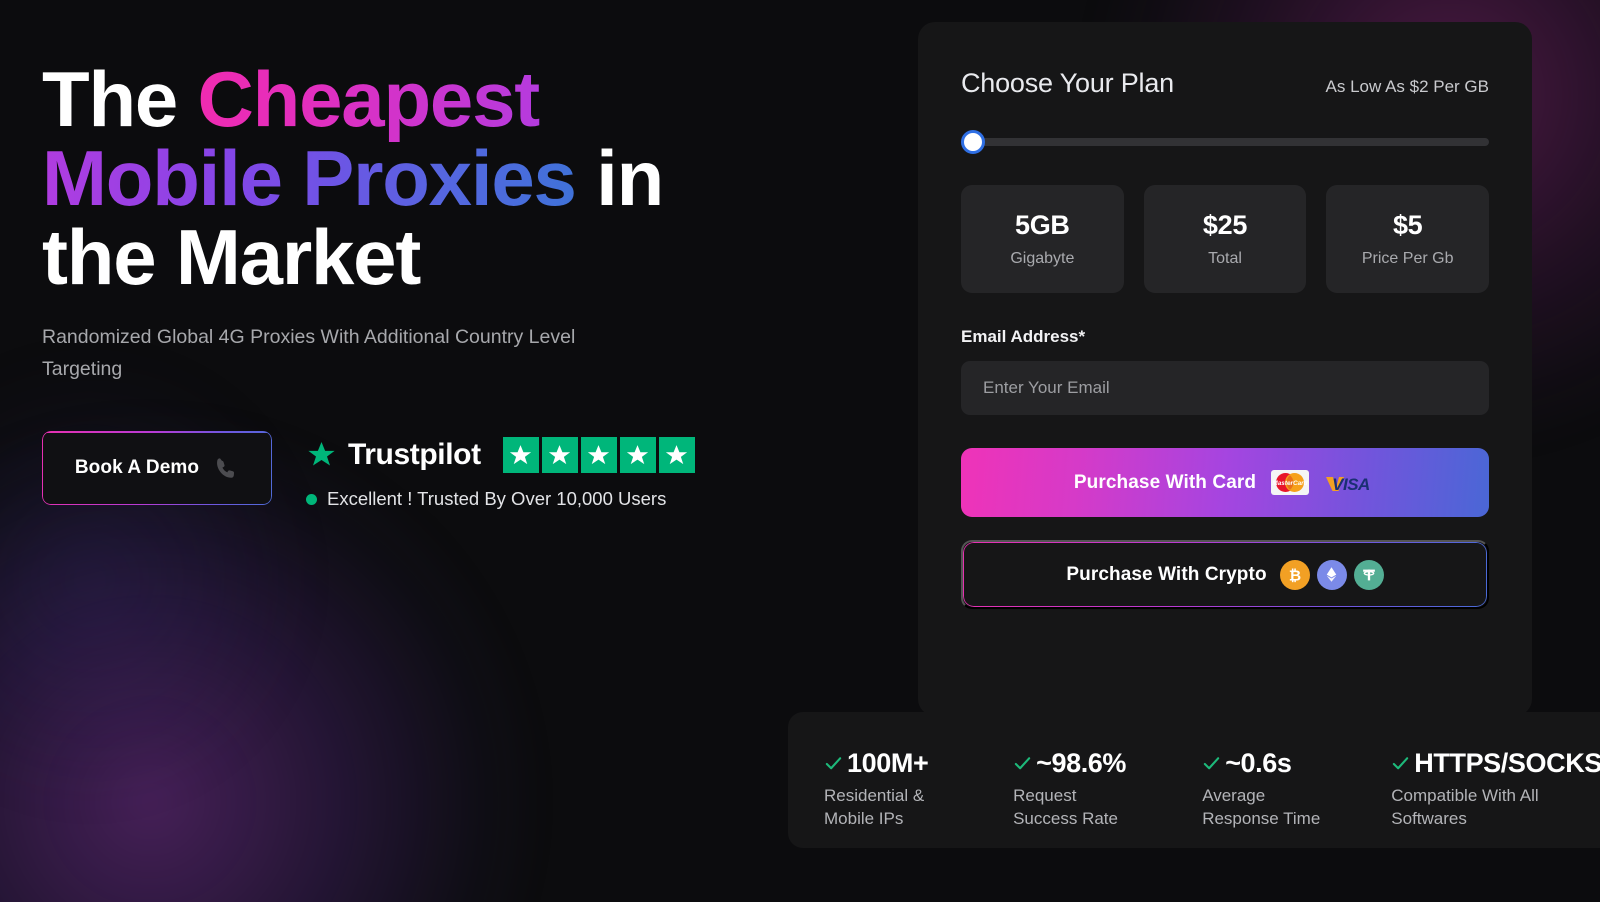  Describe the element at coordinates (1368, 574) in the screenshot. I see `tether-icon` at that location.